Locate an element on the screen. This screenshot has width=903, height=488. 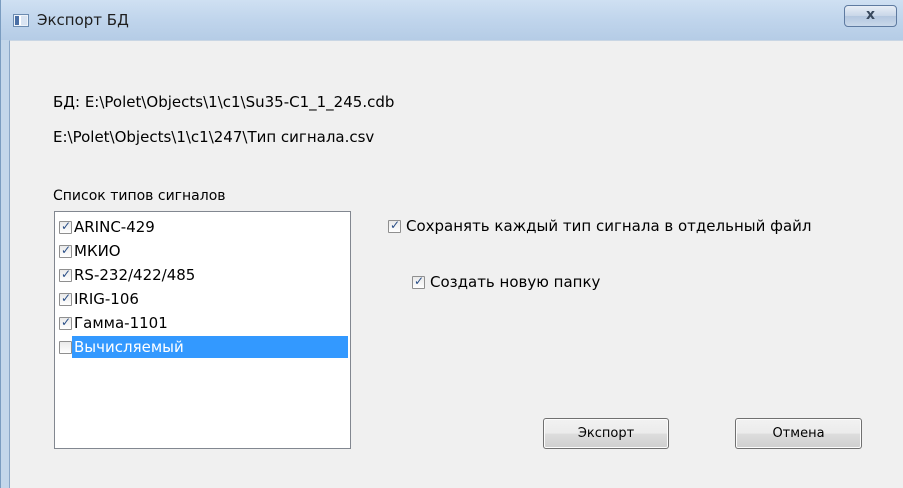
new-folder-label: Создать новую папку is located at coordinates (515, 282).